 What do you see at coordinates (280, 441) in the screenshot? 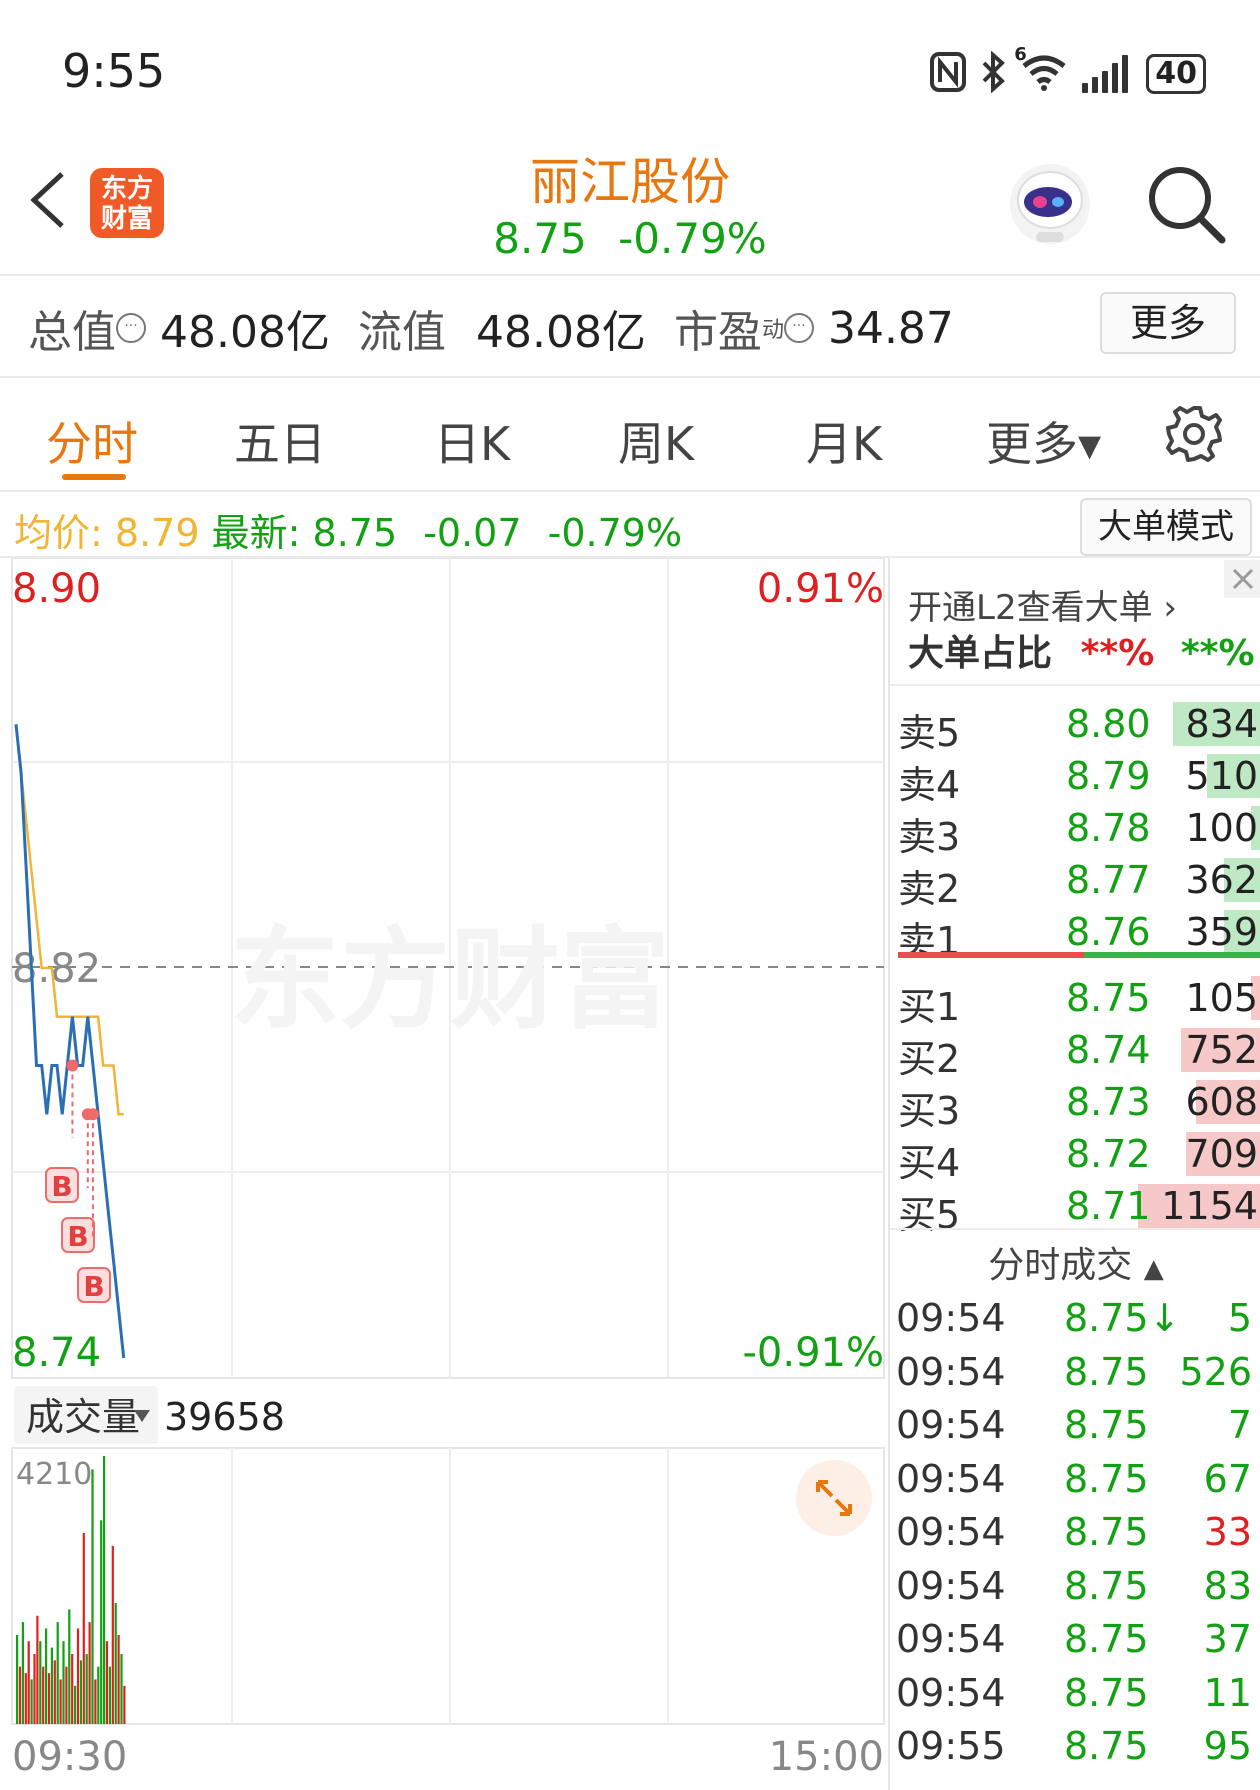
I see `tab-five-day: 五日` at bounding box center [280, 441].